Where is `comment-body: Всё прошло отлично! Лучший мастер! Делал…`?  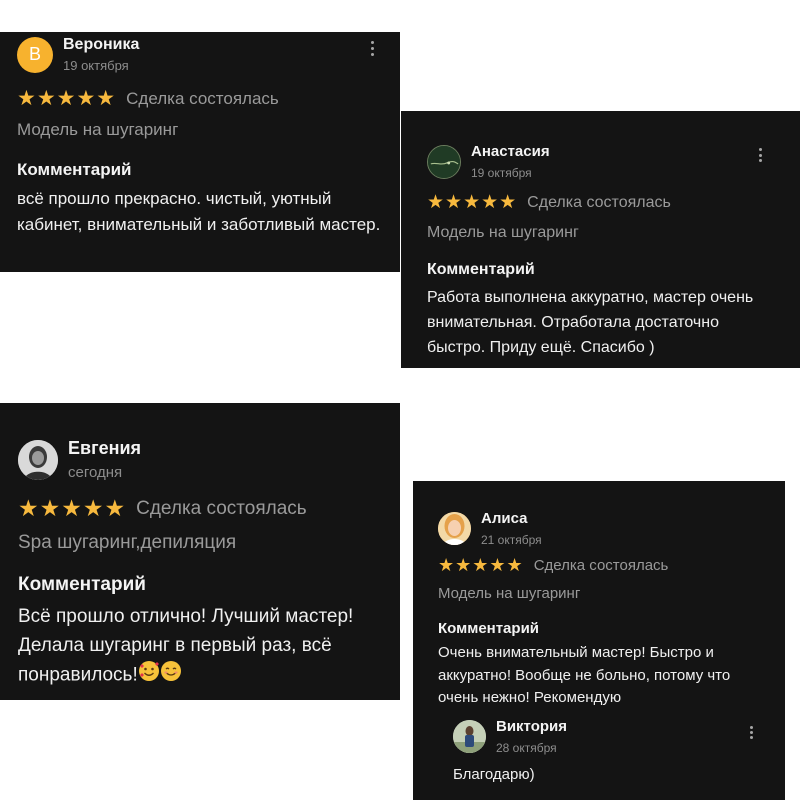 comment-body: Всё прошло отлично! Лучший мастер! Делал… is located at coordinates (186, 646).